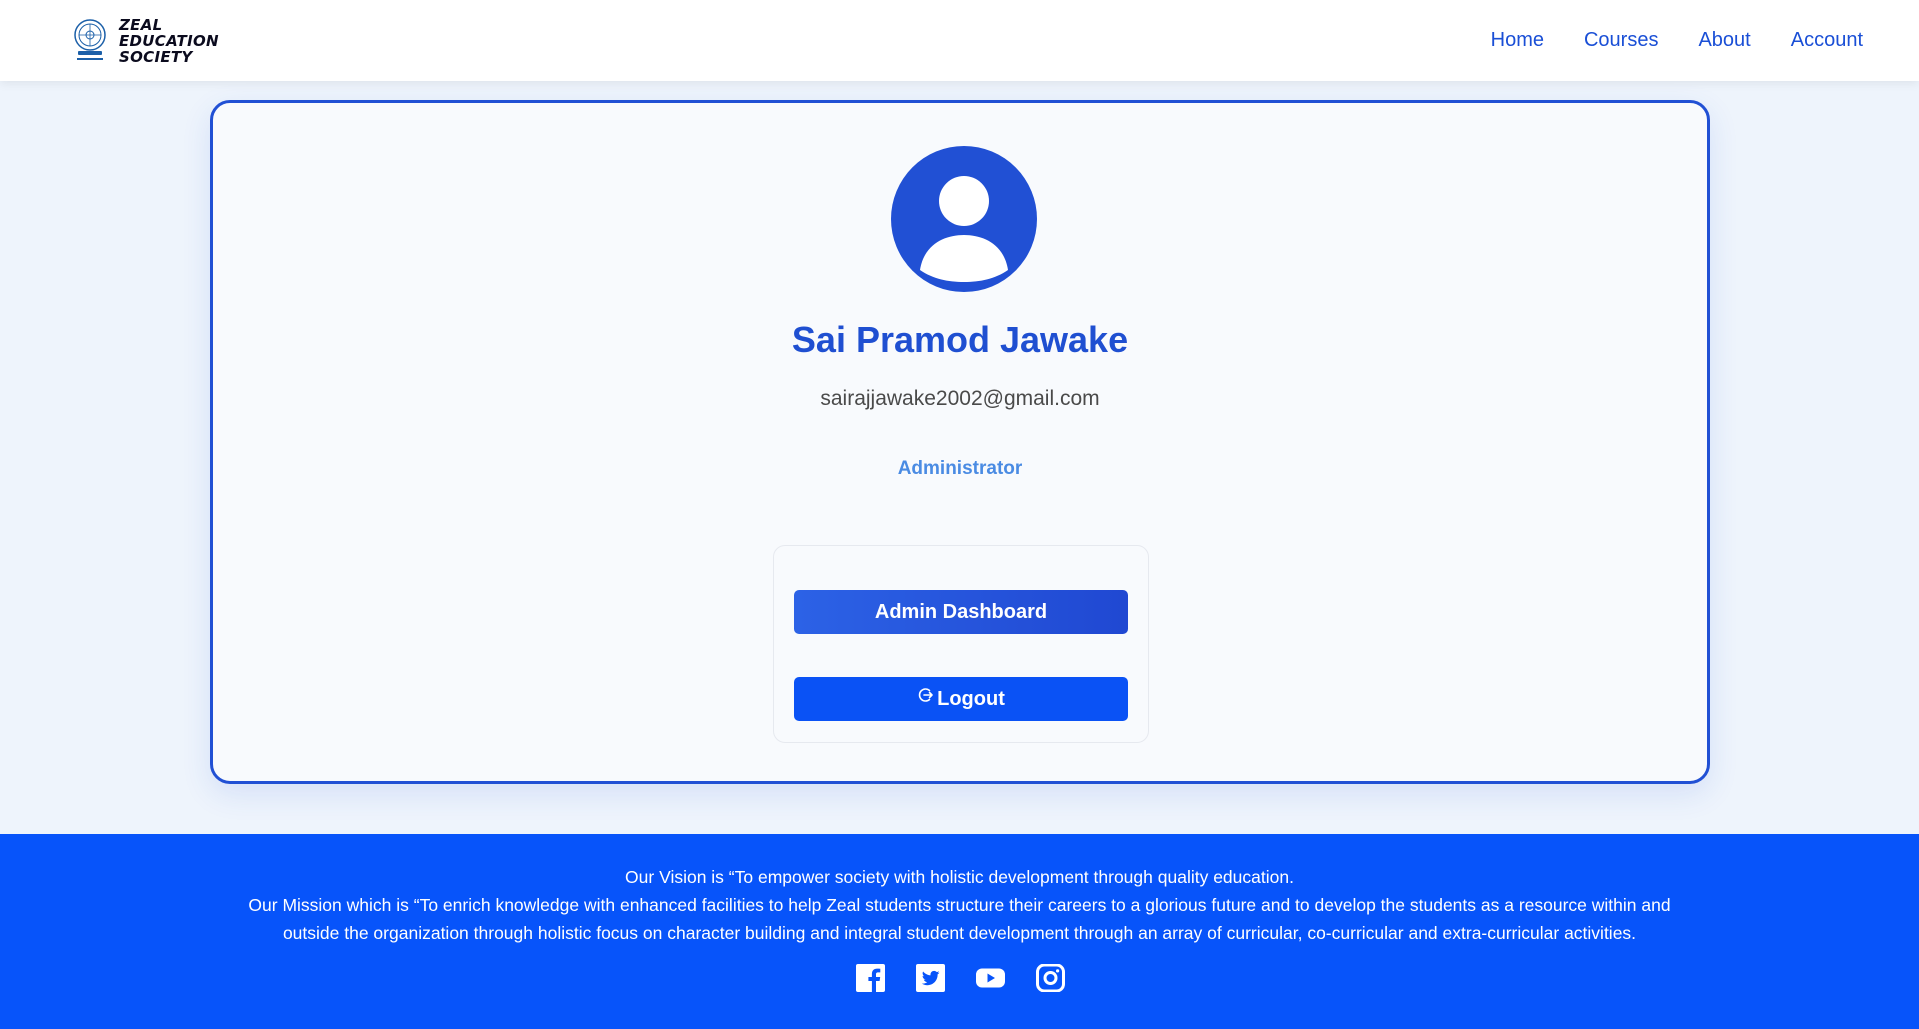 The width and height of the screenshot is (1919, 1029). What do you see at coordinates (1050, 978) in the screenshot?
I see `instagram-icon` at bounding box center [1050, 978].